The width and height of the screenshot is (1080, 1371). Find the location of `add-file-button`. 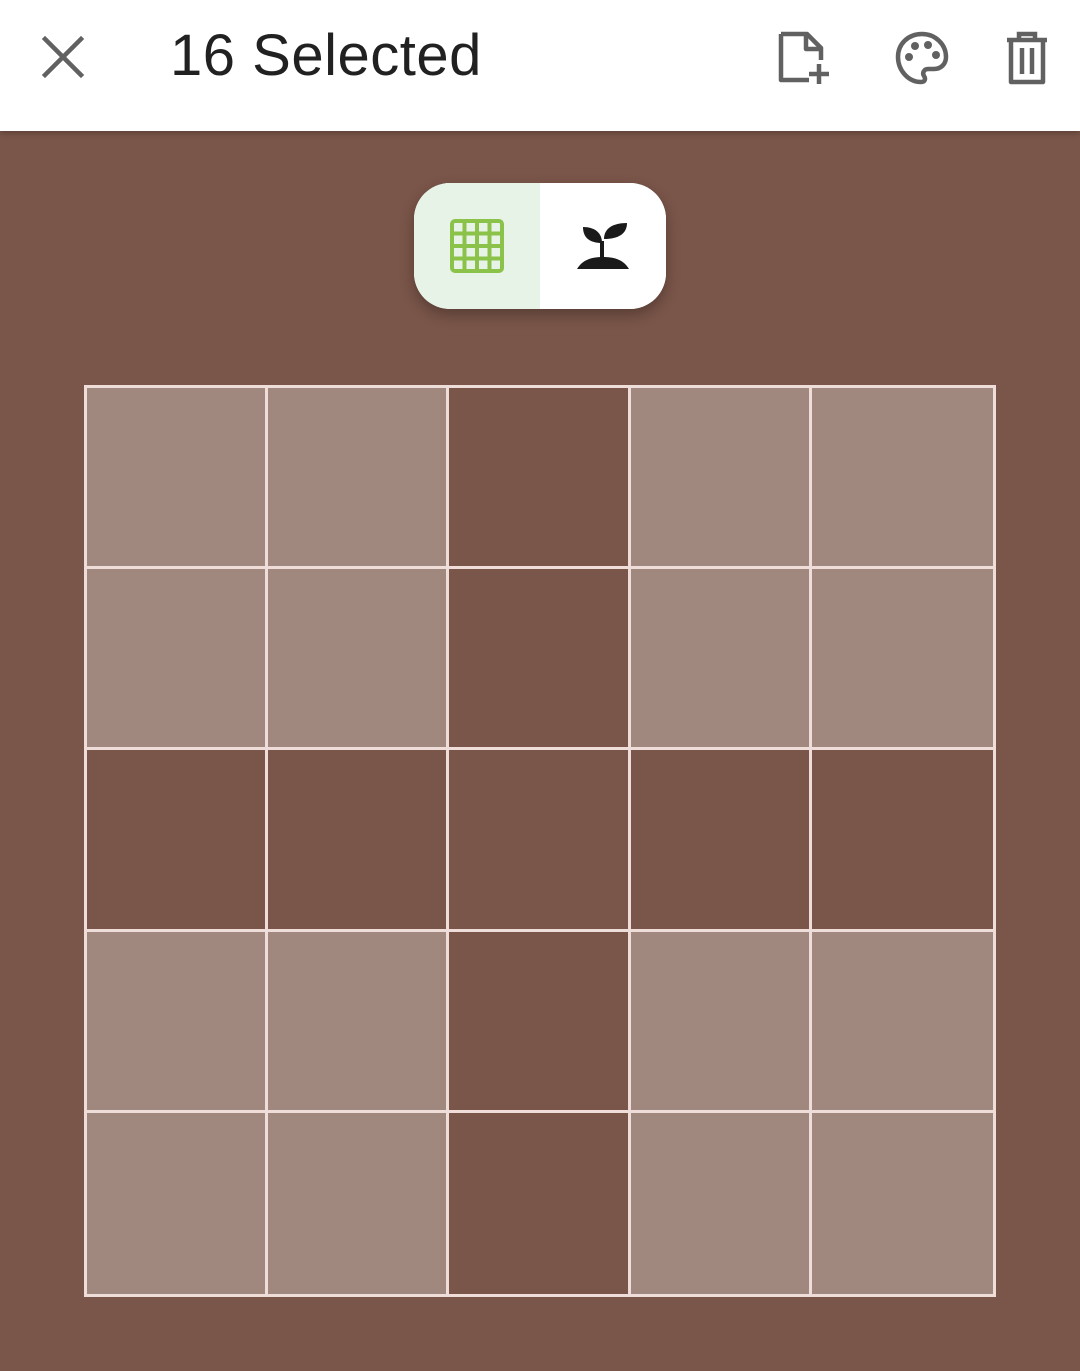

add-file-button is located at coordinates (803, 58).